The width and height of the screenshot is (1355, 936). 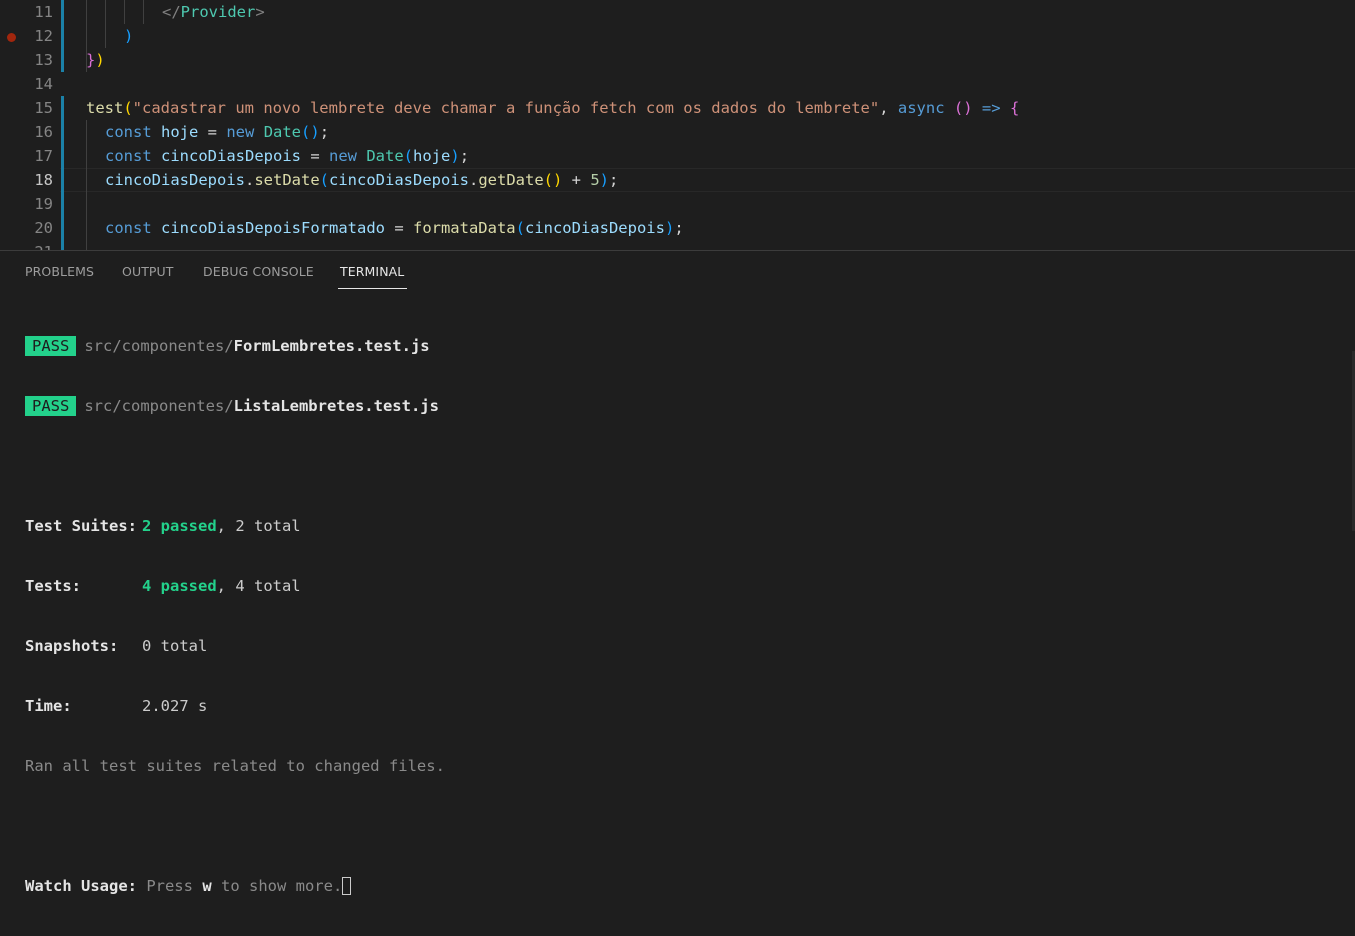 I want to click on code-token: ,, so click(x=888, y=108).